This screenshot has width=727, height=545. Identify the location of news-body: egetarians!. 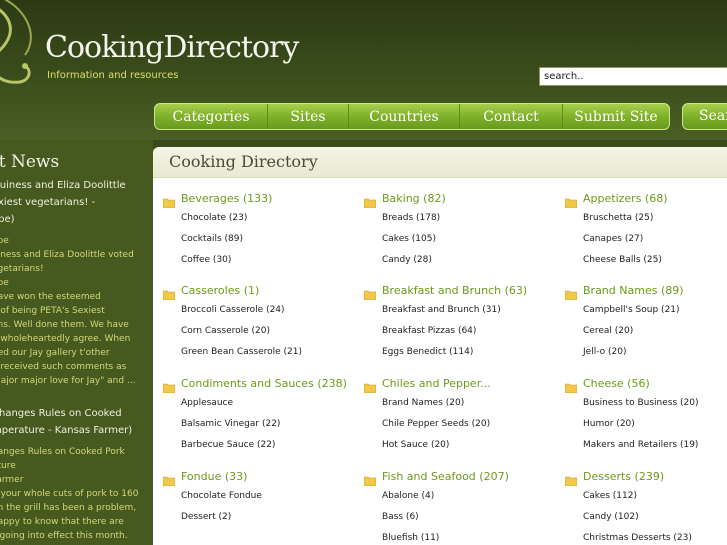
(22, 269).